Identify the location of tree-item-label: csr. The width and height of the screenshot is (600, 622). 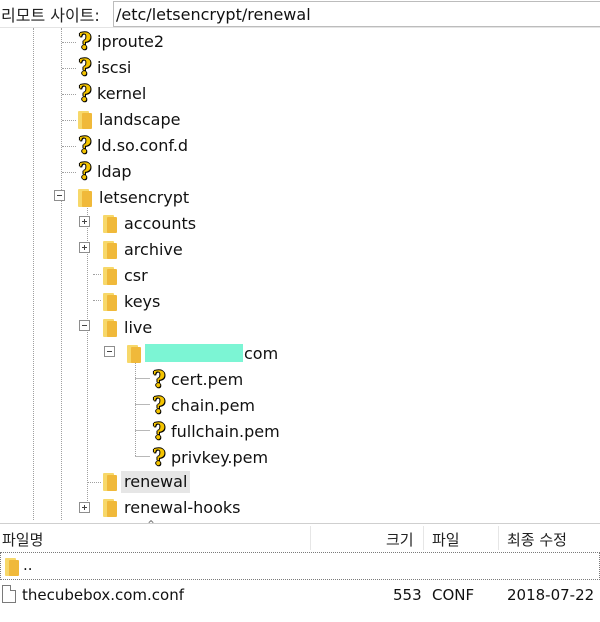
(136, 275).